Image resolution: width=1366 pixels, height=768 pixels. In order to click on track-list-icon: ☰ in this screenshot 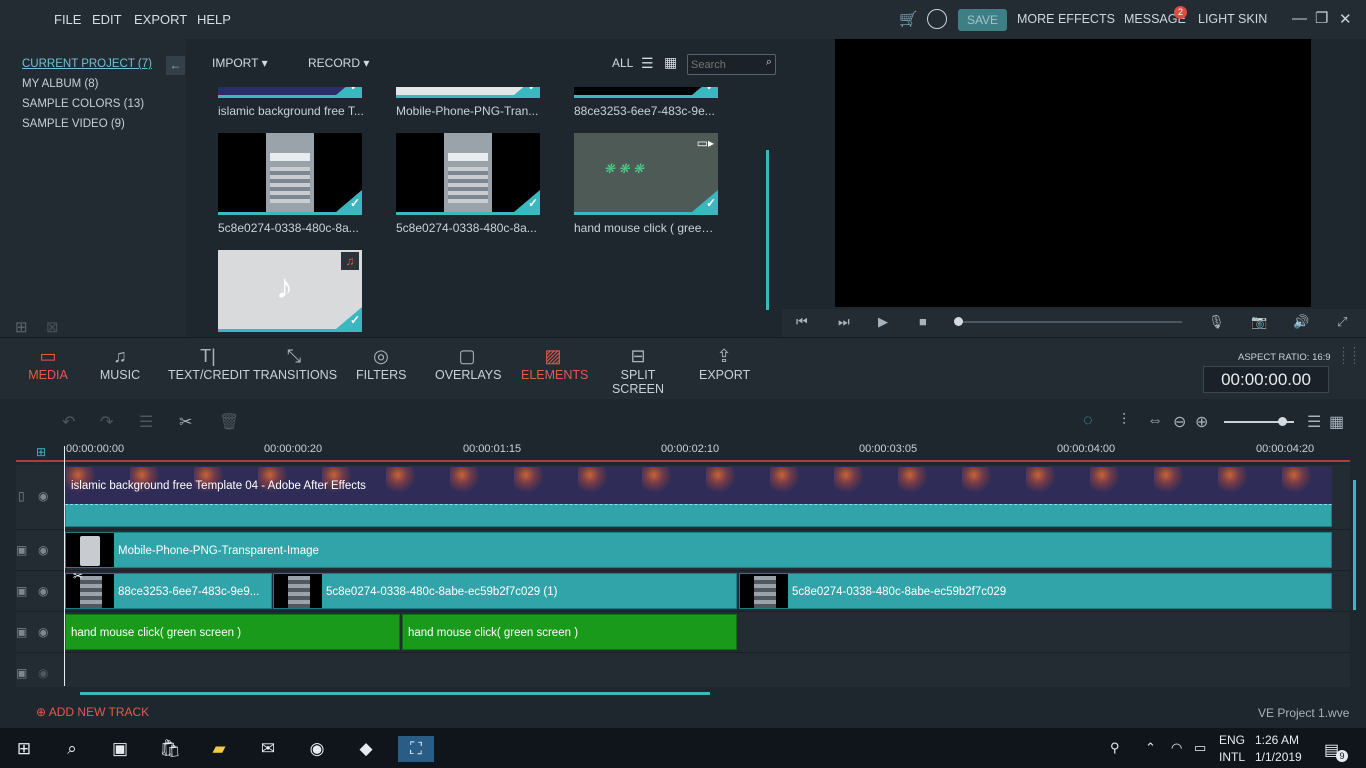, I will do `click(1314, 422)`.